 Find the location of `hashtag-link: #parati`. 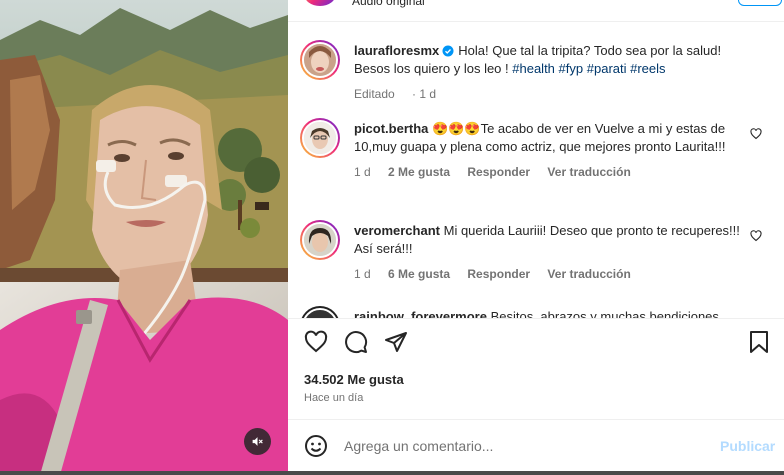

hashtag-link: #parati is located at coordinates (607, 68).